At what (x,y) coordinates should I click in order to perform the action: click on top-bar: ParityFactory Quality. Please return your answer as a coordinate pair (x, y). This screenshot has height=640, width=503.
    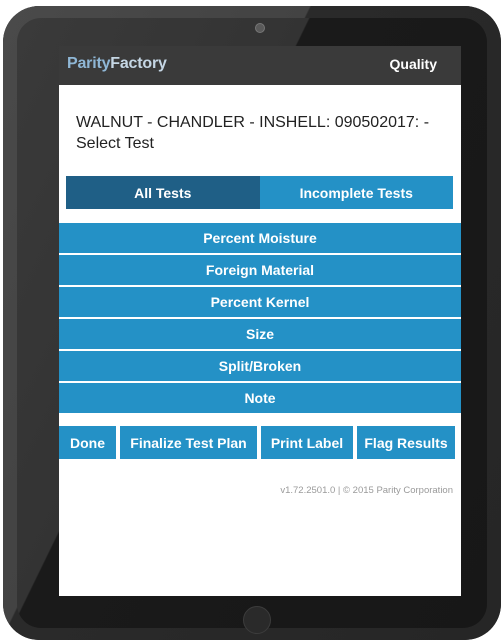
    Looking at the image, I should click on (260, 65).